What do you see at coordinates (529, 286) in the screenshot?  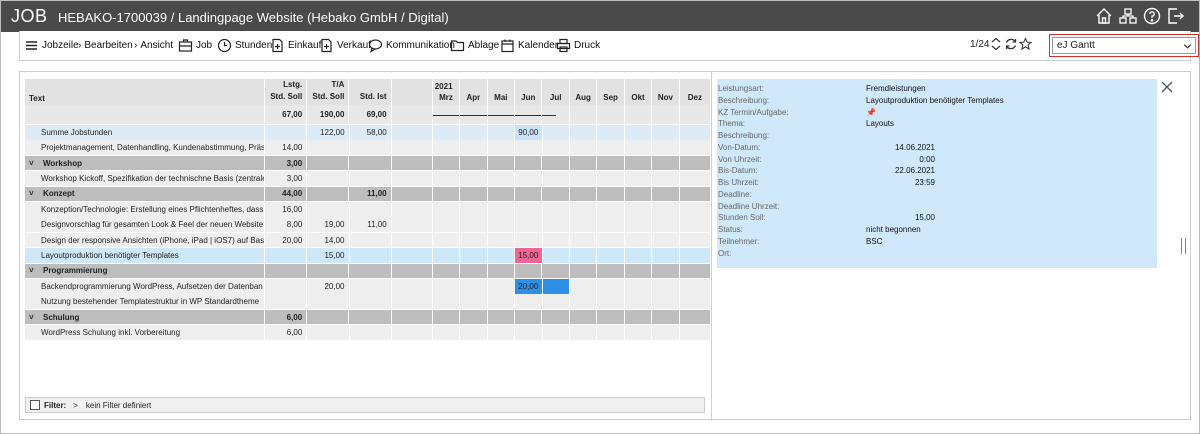 I see `gantt-bar: 20,00` at bounding box center [529, 286].